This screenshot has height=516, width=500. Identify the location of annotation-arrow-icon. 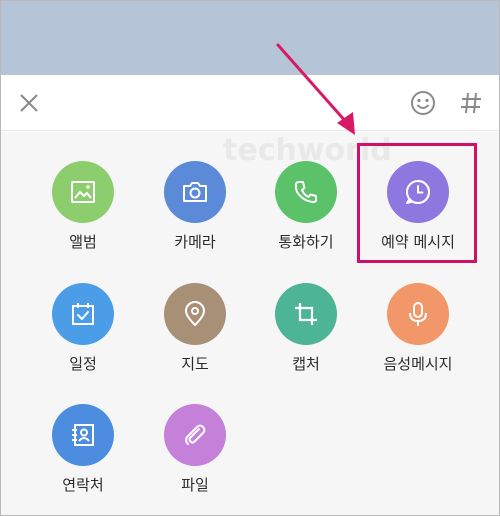
(315, 89).